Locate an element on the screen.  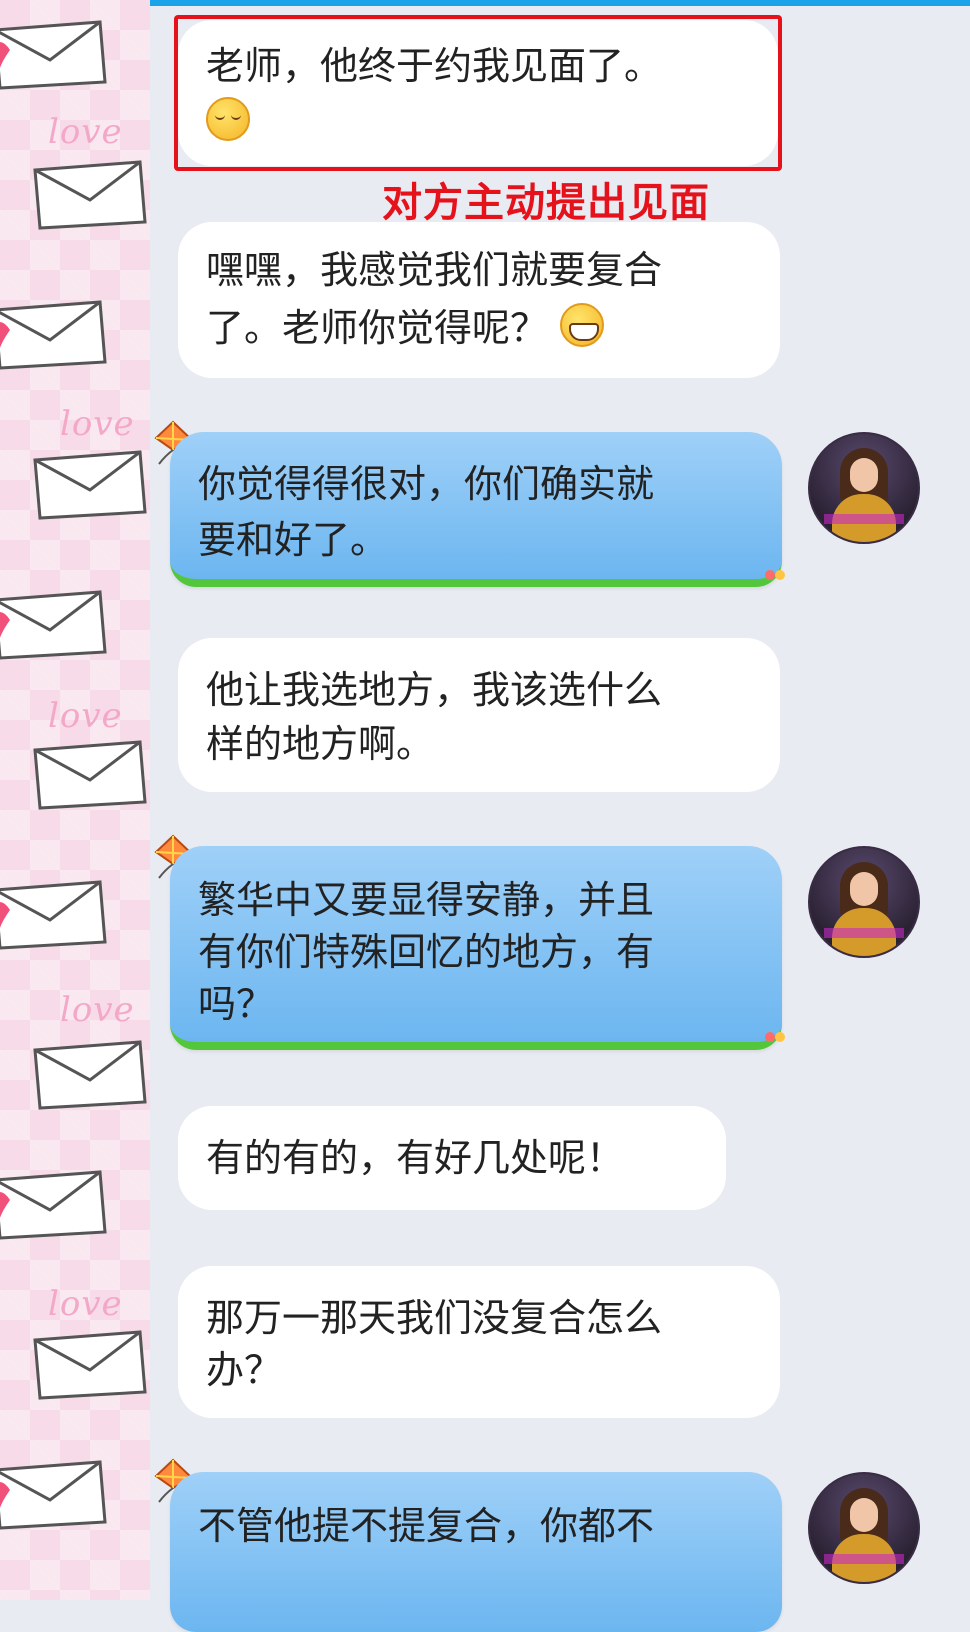
annotation-label: 对方主动提出见面 is located at coordinates (546, 202).